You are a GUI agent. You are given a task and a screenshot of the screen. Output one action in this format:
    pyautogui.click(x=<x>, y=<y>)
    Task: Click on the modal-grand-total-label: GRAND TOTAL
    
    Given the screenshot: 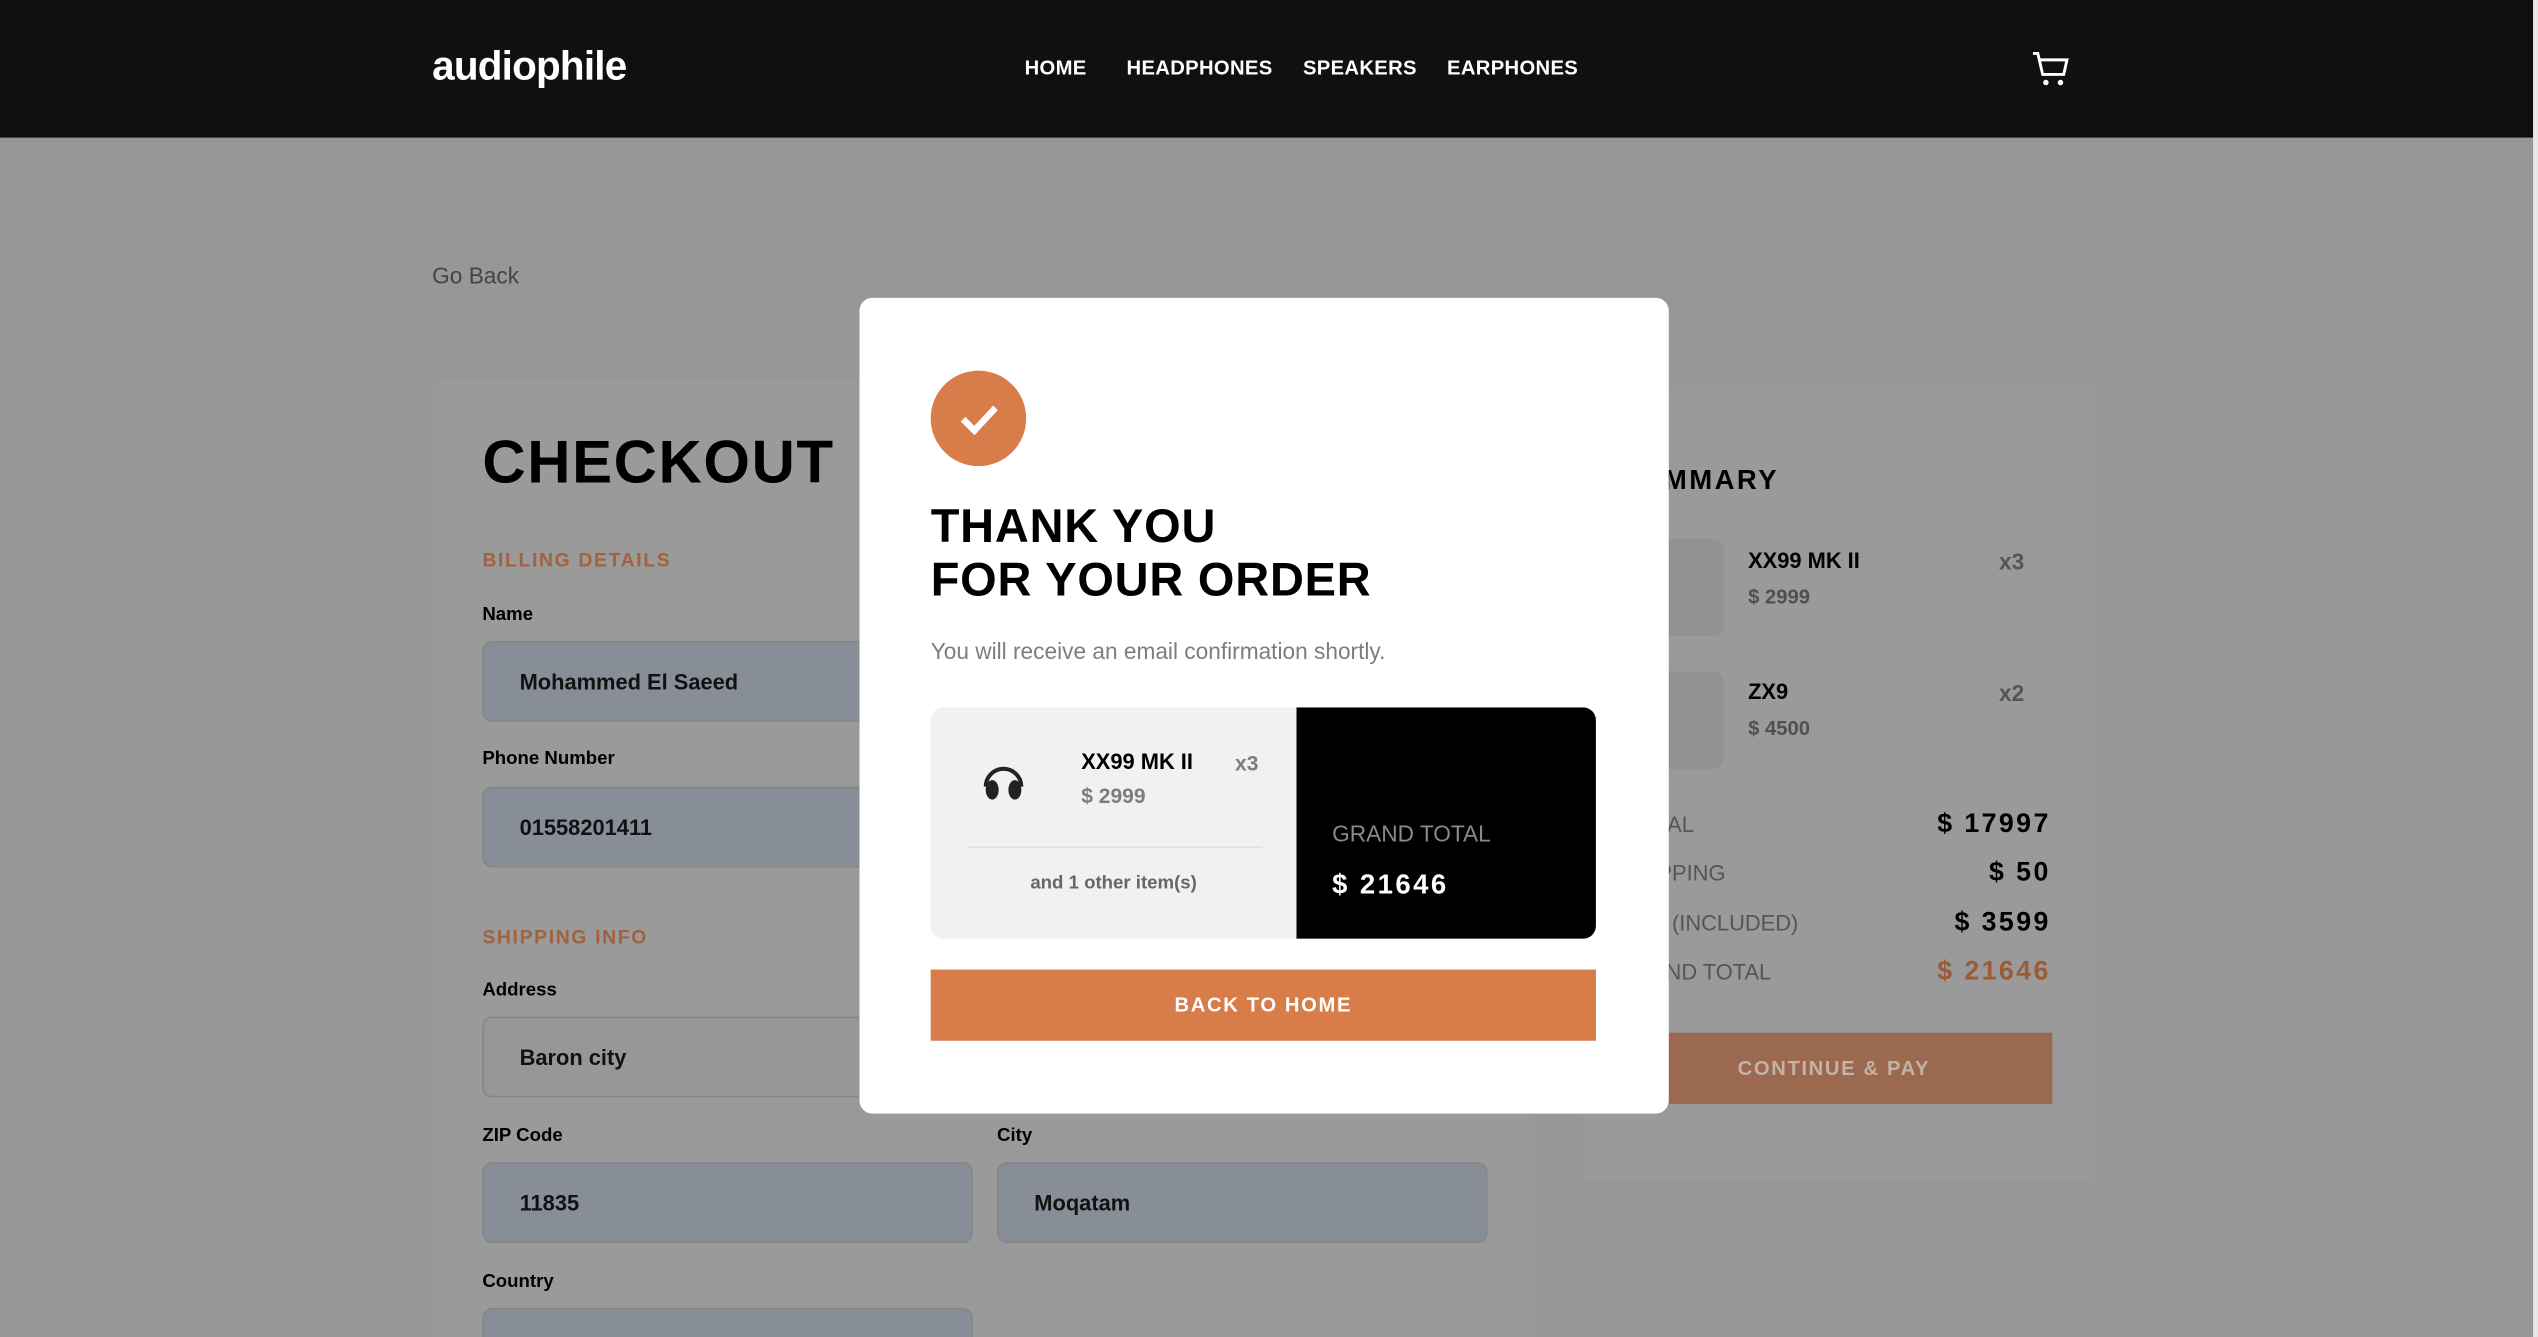 What is the action you would take?
    pyautogui.click(x=1411, y=833)
    